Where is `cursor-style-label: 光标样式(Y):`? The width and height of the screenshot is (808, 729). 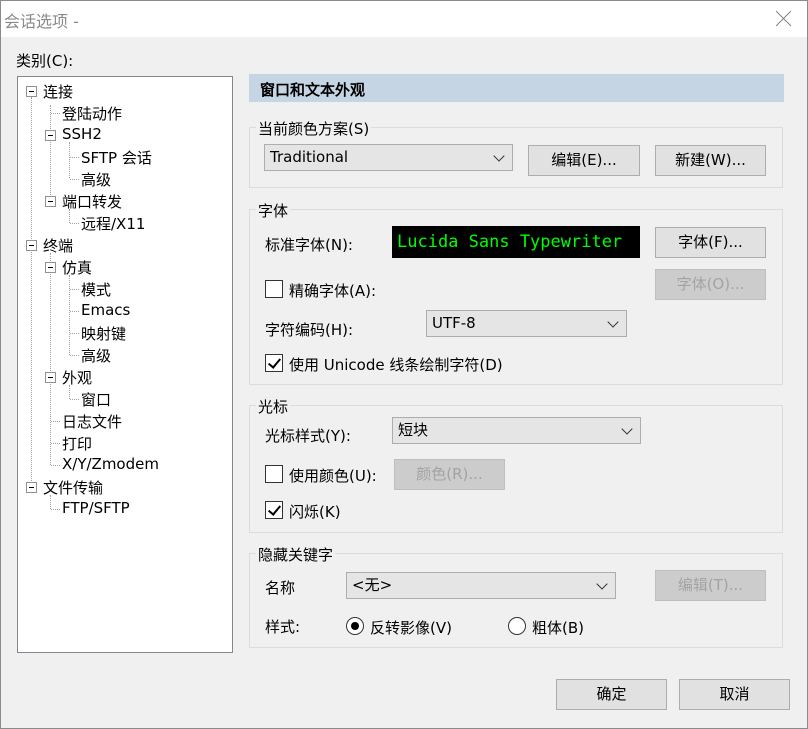
cursor-style-label: 光标样式(Y): is located at coordinates (308, 436).